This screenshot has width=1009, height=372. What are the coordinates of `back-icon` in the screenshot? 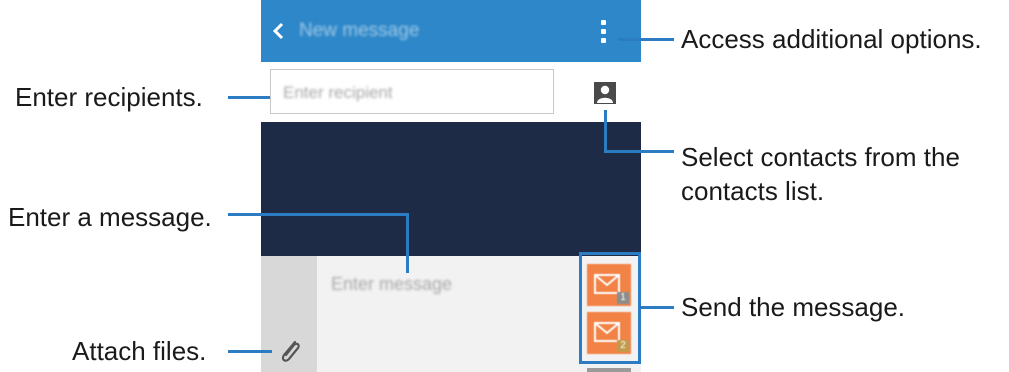 It's located at (279, 31).